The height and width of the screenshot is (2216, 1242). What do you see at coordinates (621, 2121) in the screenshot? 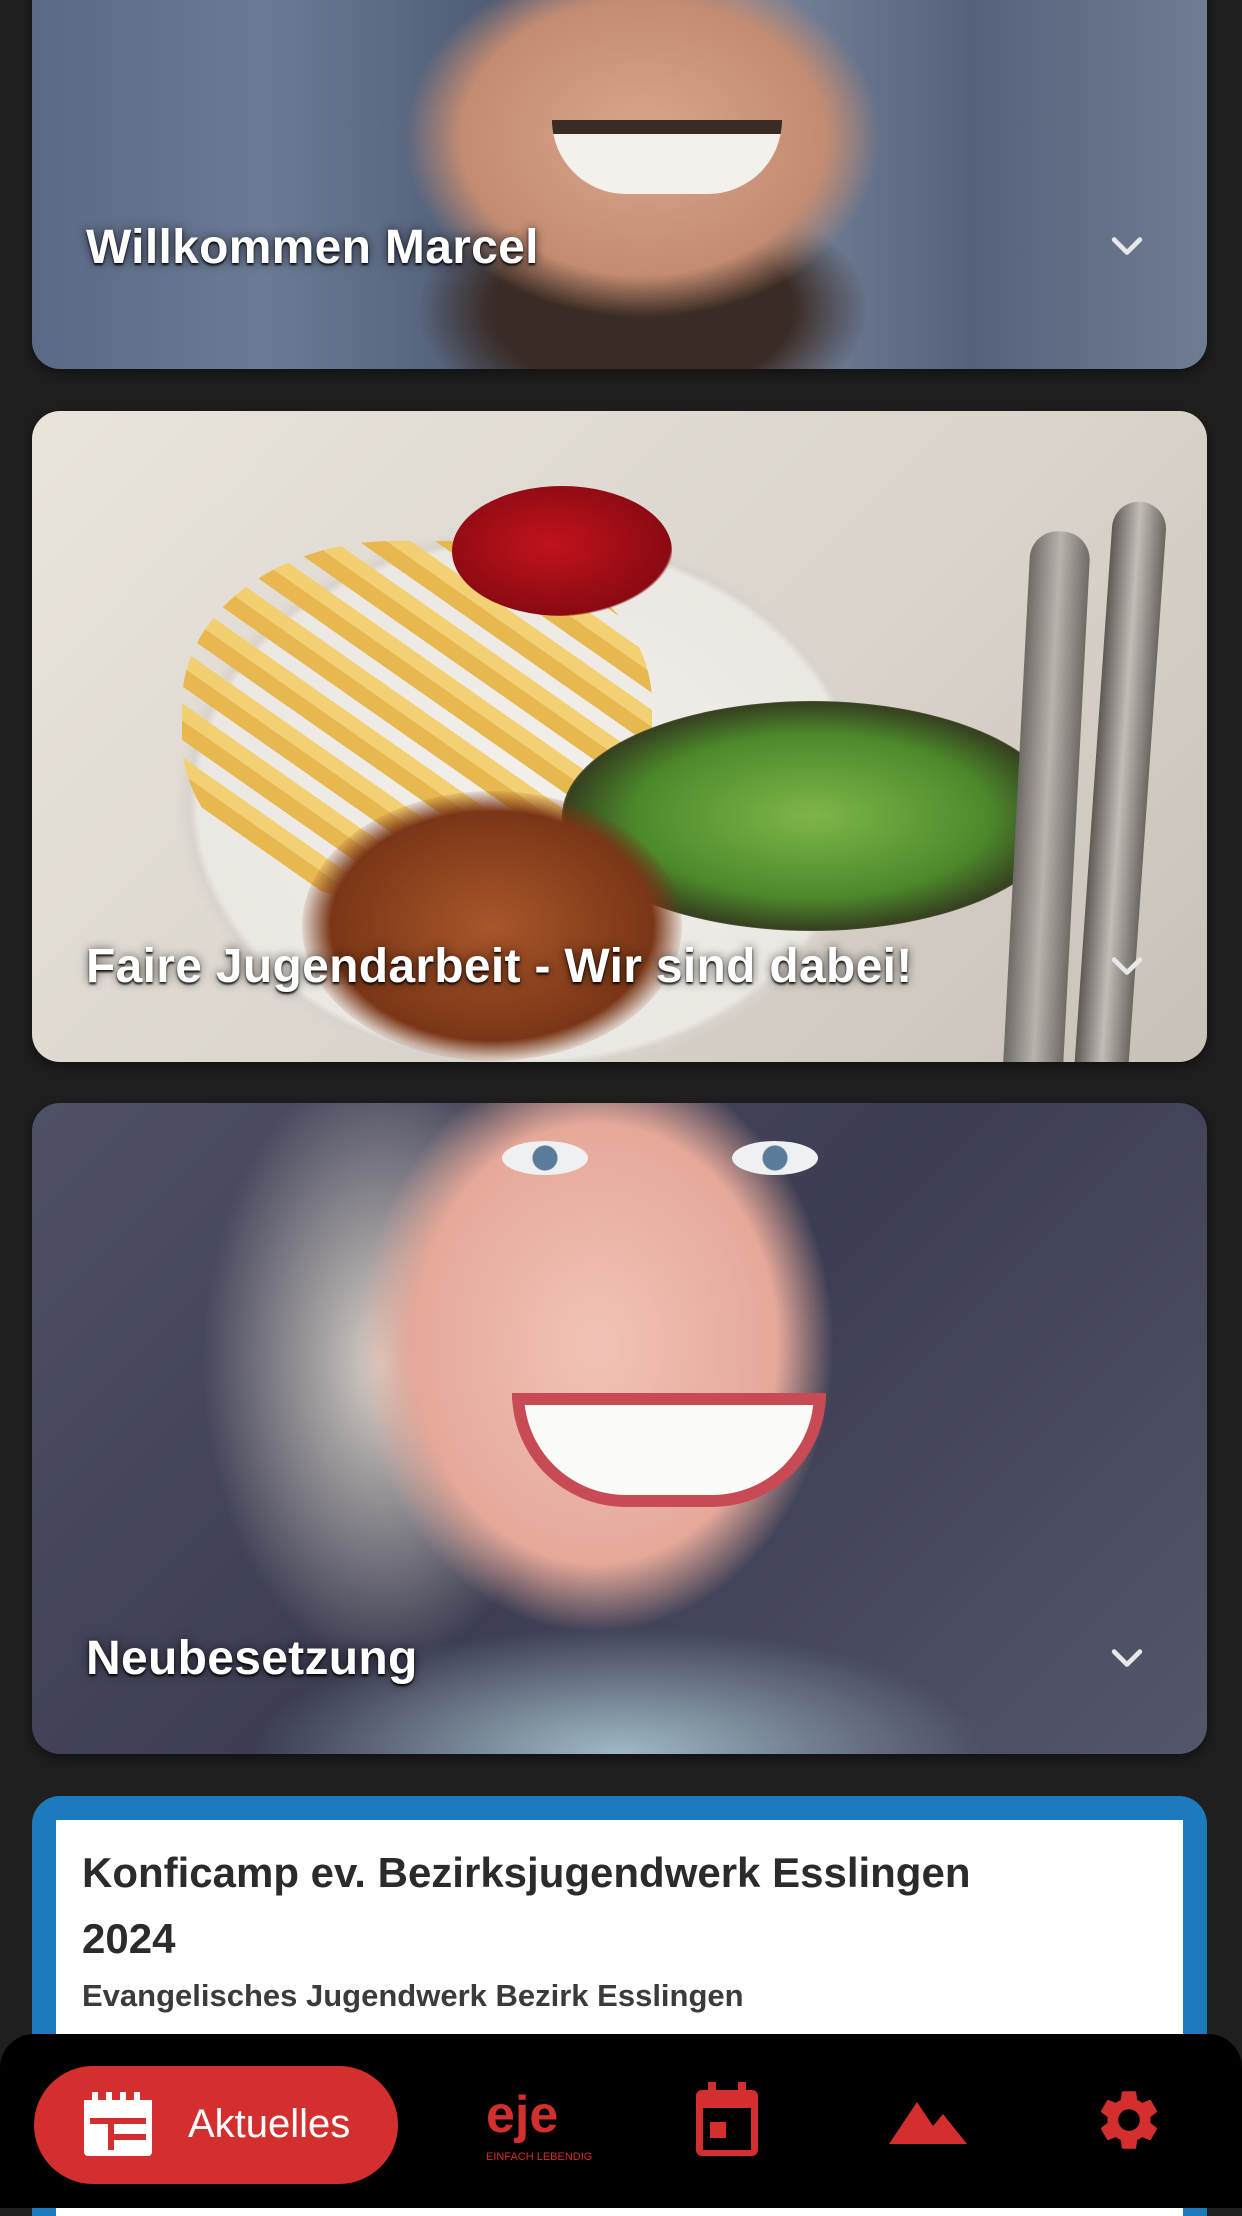
I see `bottom-navigation: Aktuelles eje EINFACH LEBENDIG` at bounding box center [621, 2121].